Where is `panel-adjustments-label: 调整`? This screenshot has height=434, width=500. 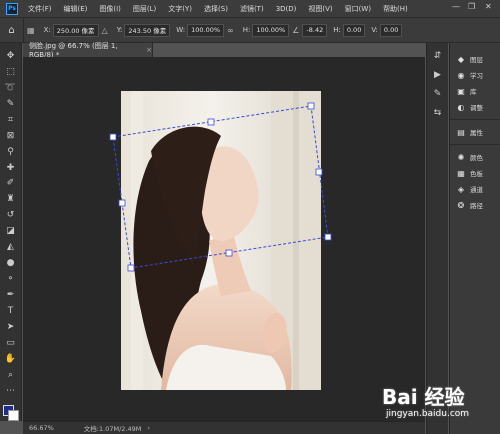 panel-adjustments-label: 调整 is located at coordinates (476, 108).